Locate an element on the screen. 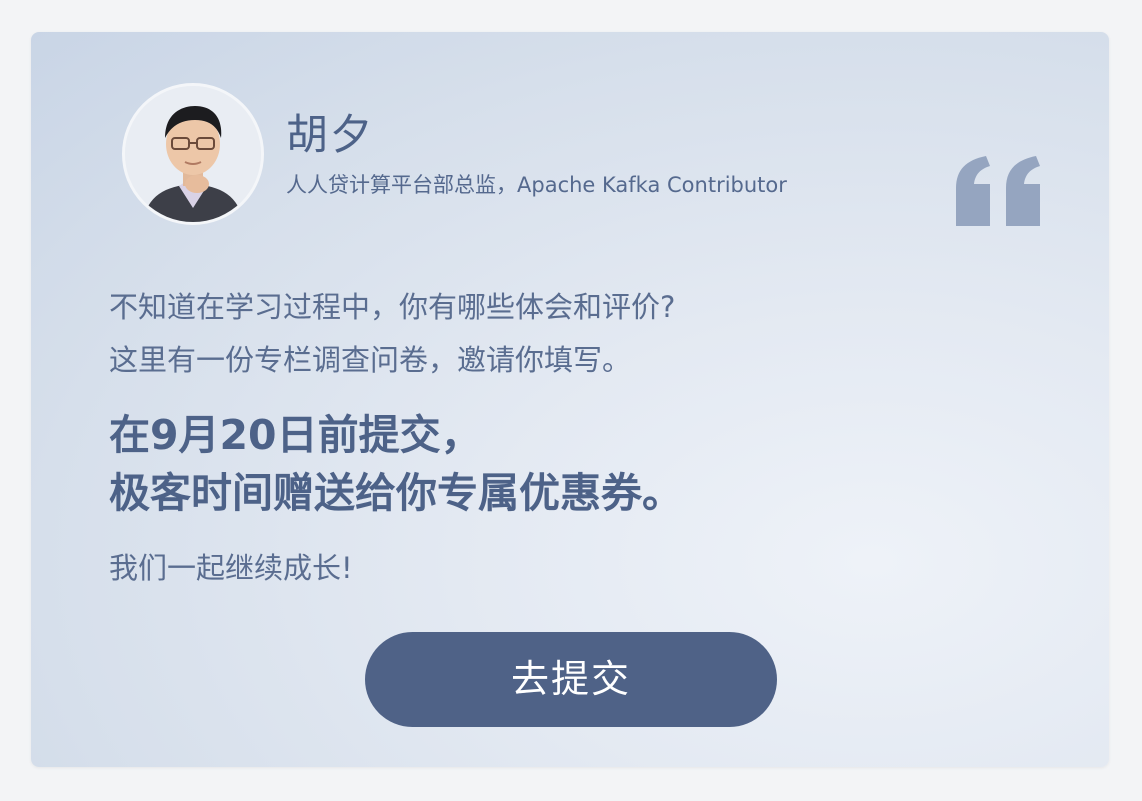 Image resolution: width=1142 pixels, height=801 pixels. highlight-line-2: 极客时间赠送给你专属优惠券。 is located at coordinates (396, 493).